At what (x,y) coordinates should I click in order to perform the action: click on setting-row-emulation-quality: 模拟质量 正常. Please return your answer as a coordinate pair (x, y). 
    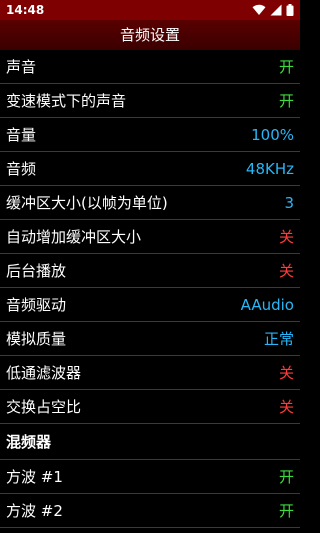
    Looking at the image, I should click on (150, 339).